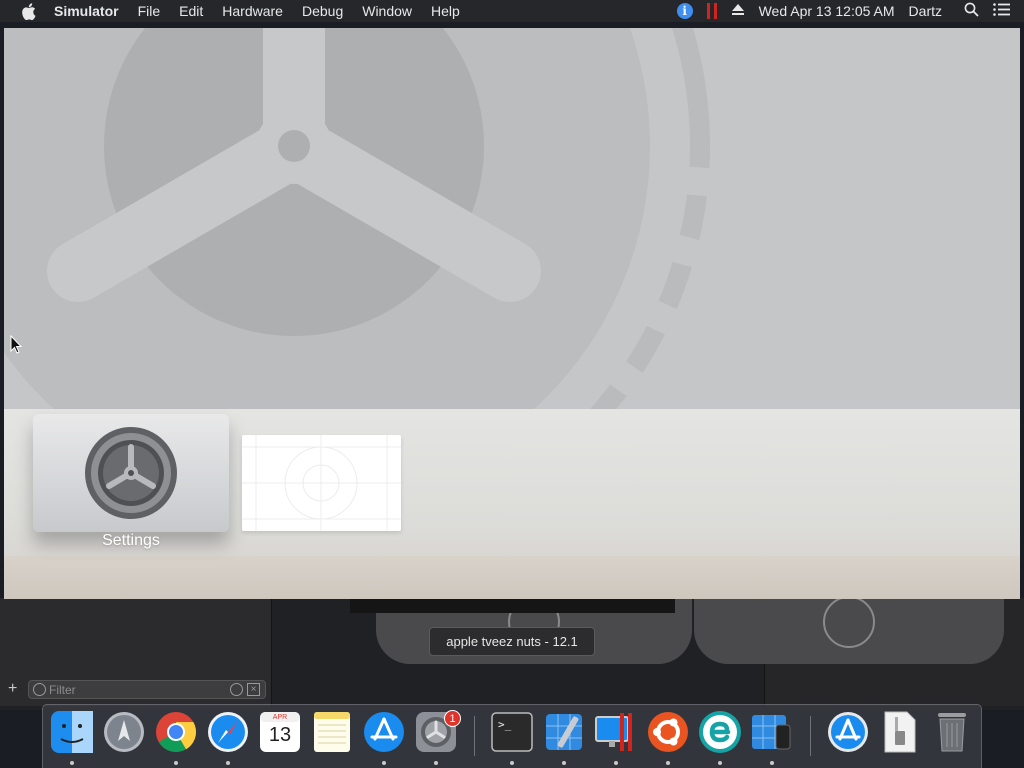 The height and width of the screenshot is (768, 1024). Describe the element at coordinates (252, 11) in the screenshot. I see `menu-hardware: Hardware` at that location.